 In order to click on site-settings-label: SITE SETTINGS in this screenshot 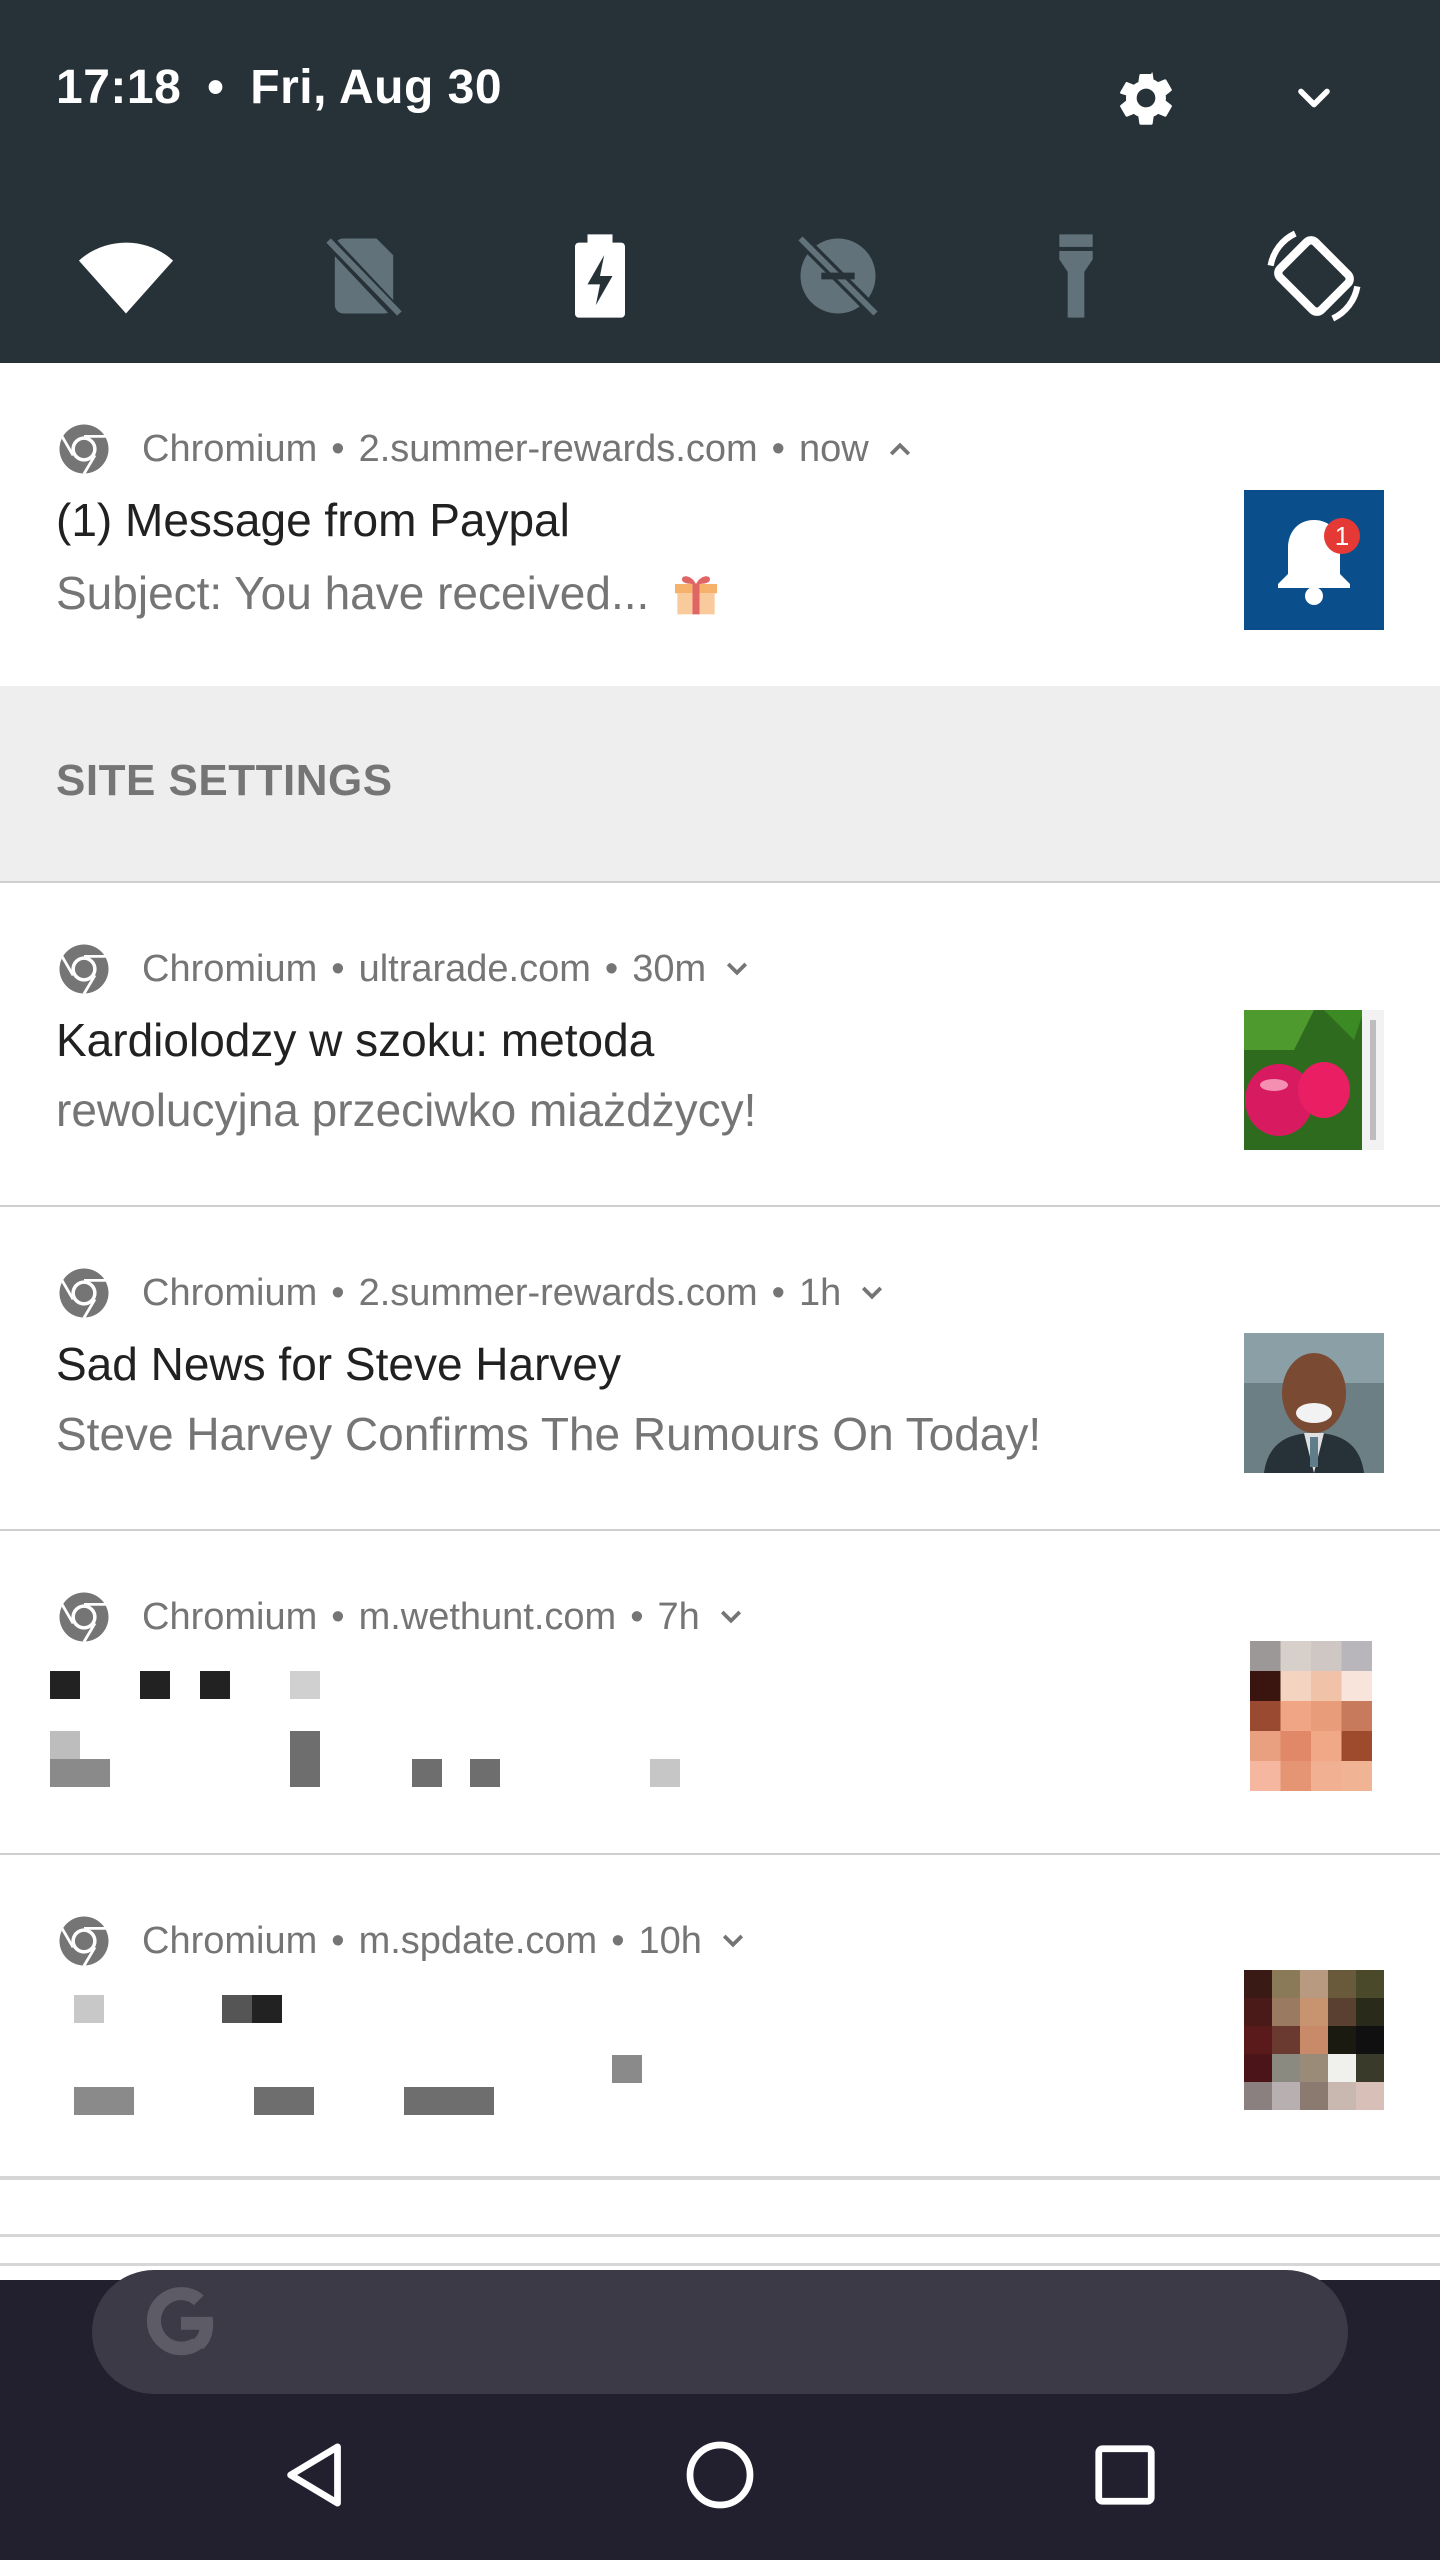, I will do `click(224, 780)`.